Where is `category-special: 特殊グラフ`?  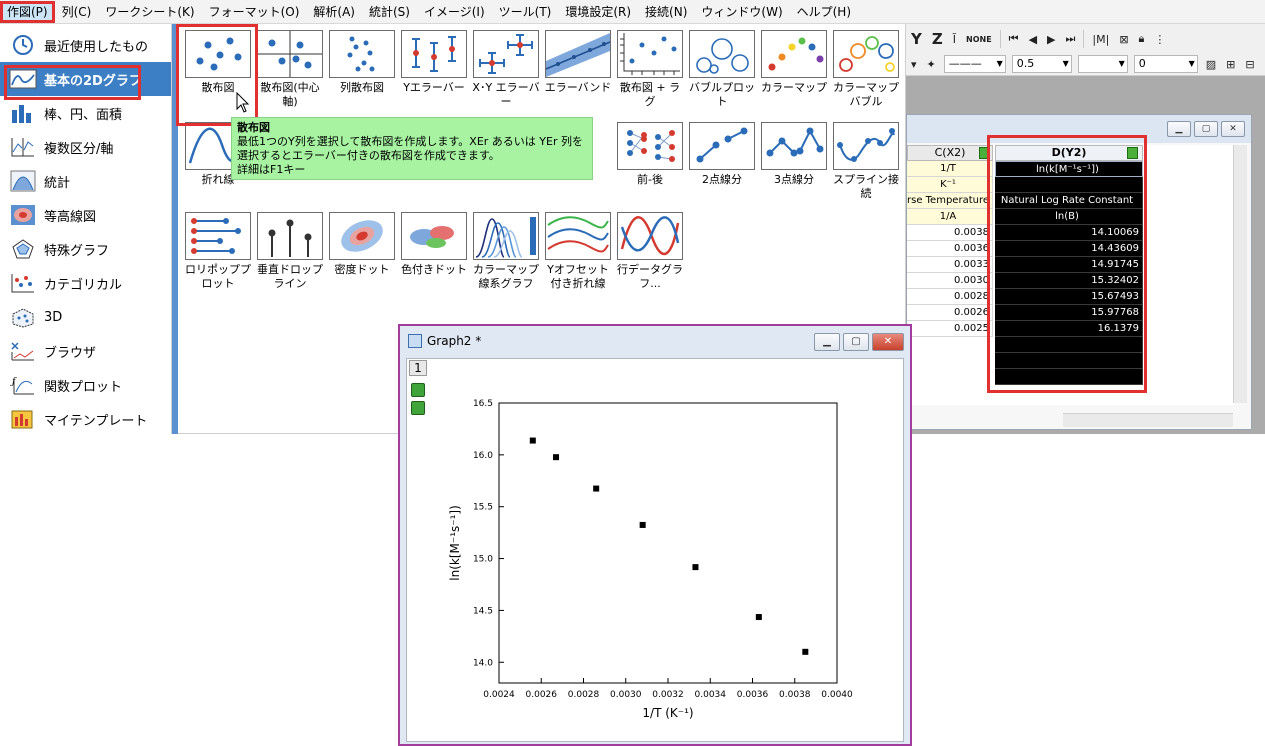 category-special: 特殊グラフ is located at coordinates (85, 249).